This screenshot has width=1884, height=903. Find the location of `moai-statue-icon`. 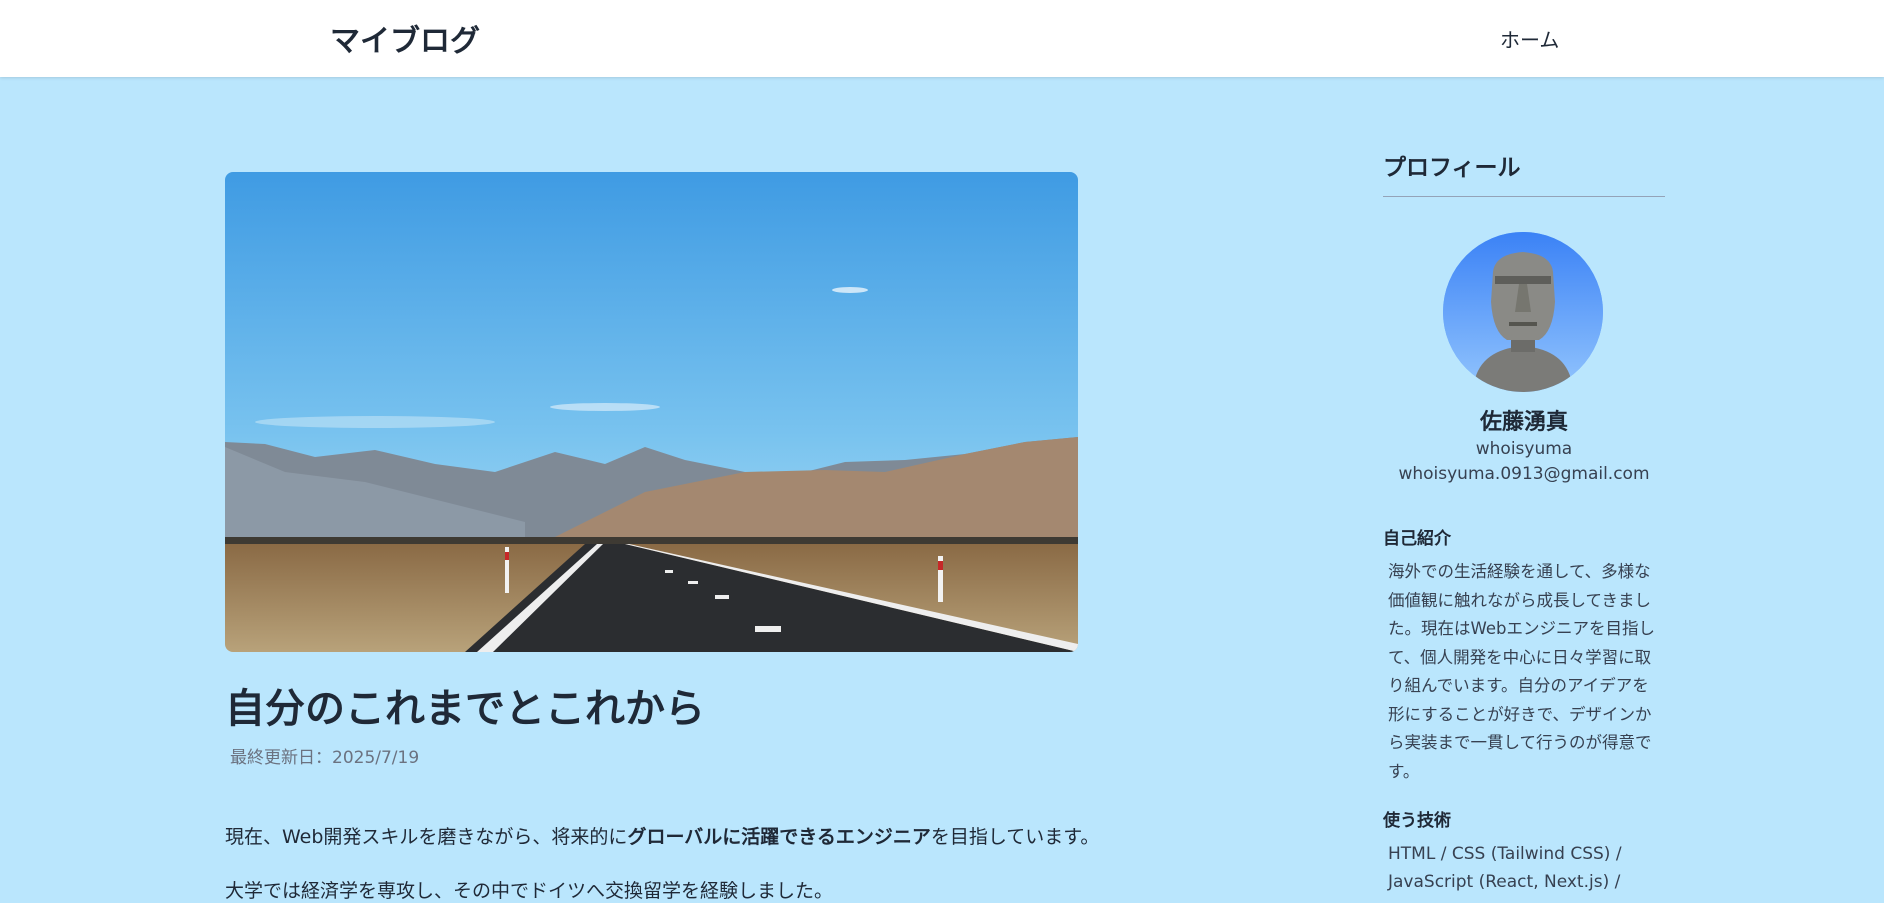

moai-statue-icon is located at coordinates (1523, 312).